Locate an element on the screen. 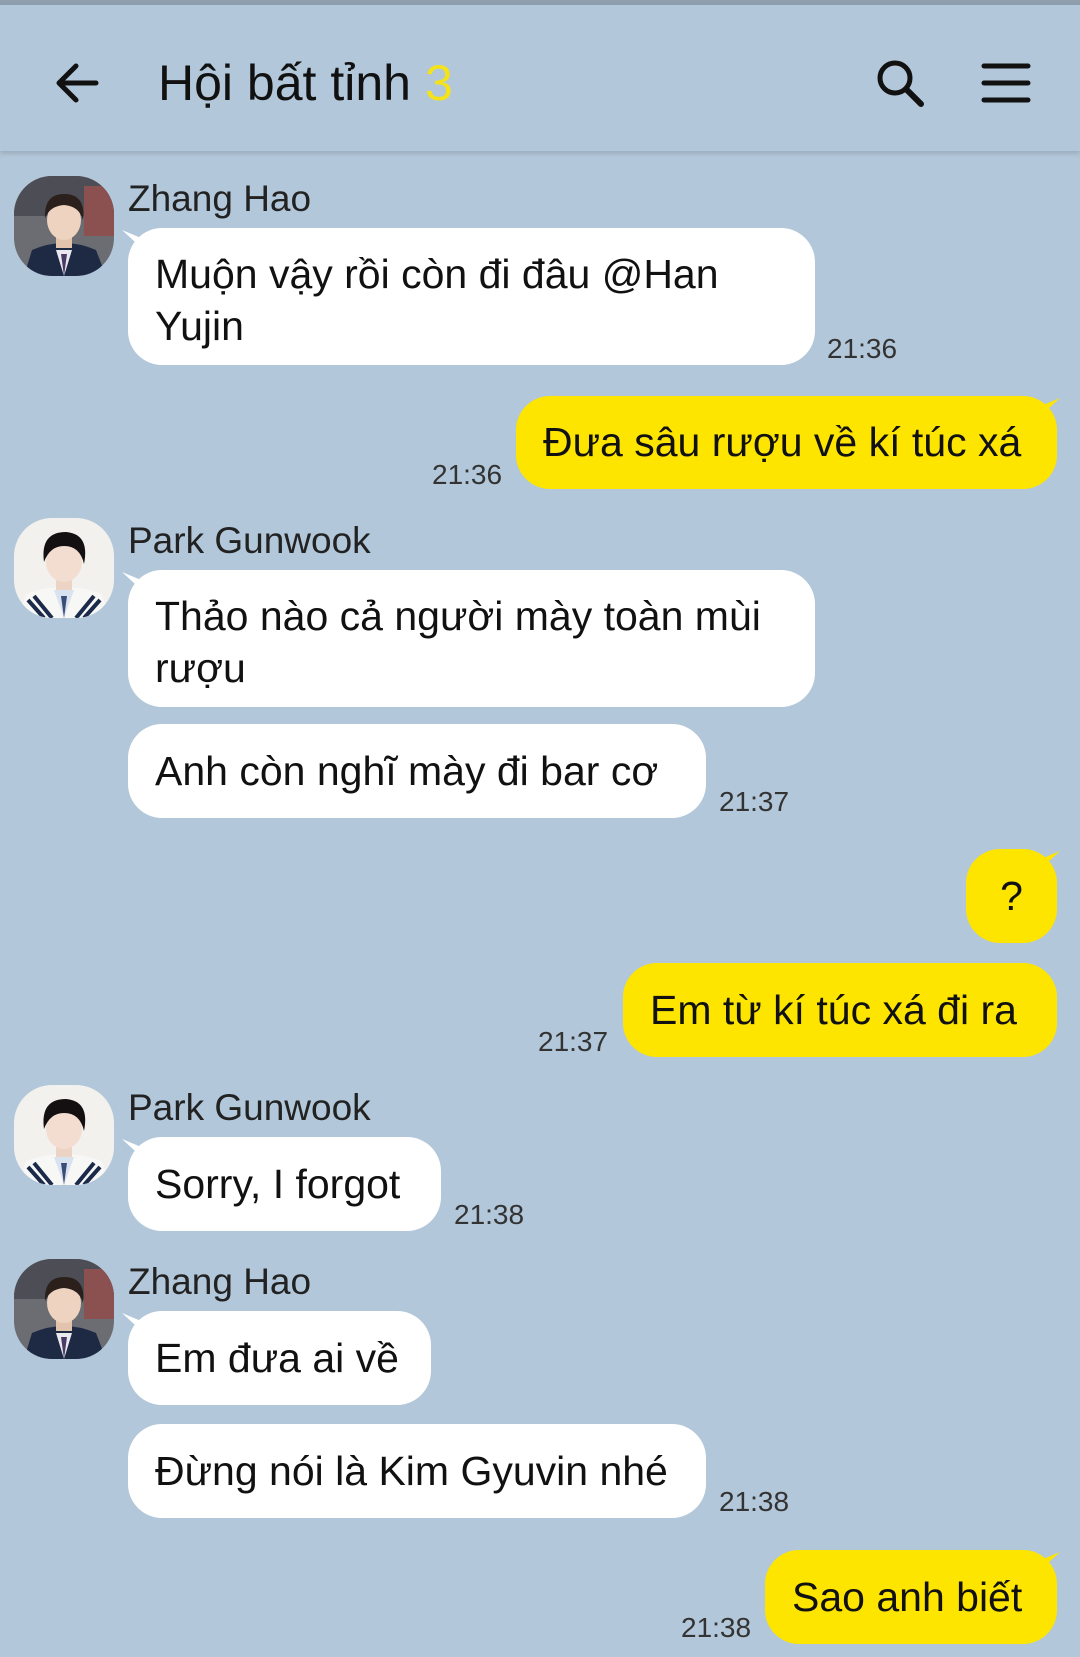 Image resolution: width=1080 pixels, height=1657 pixels. message-bubble: Đưa sâu rượu về kí túc xá is located at coordinates (786, 442).